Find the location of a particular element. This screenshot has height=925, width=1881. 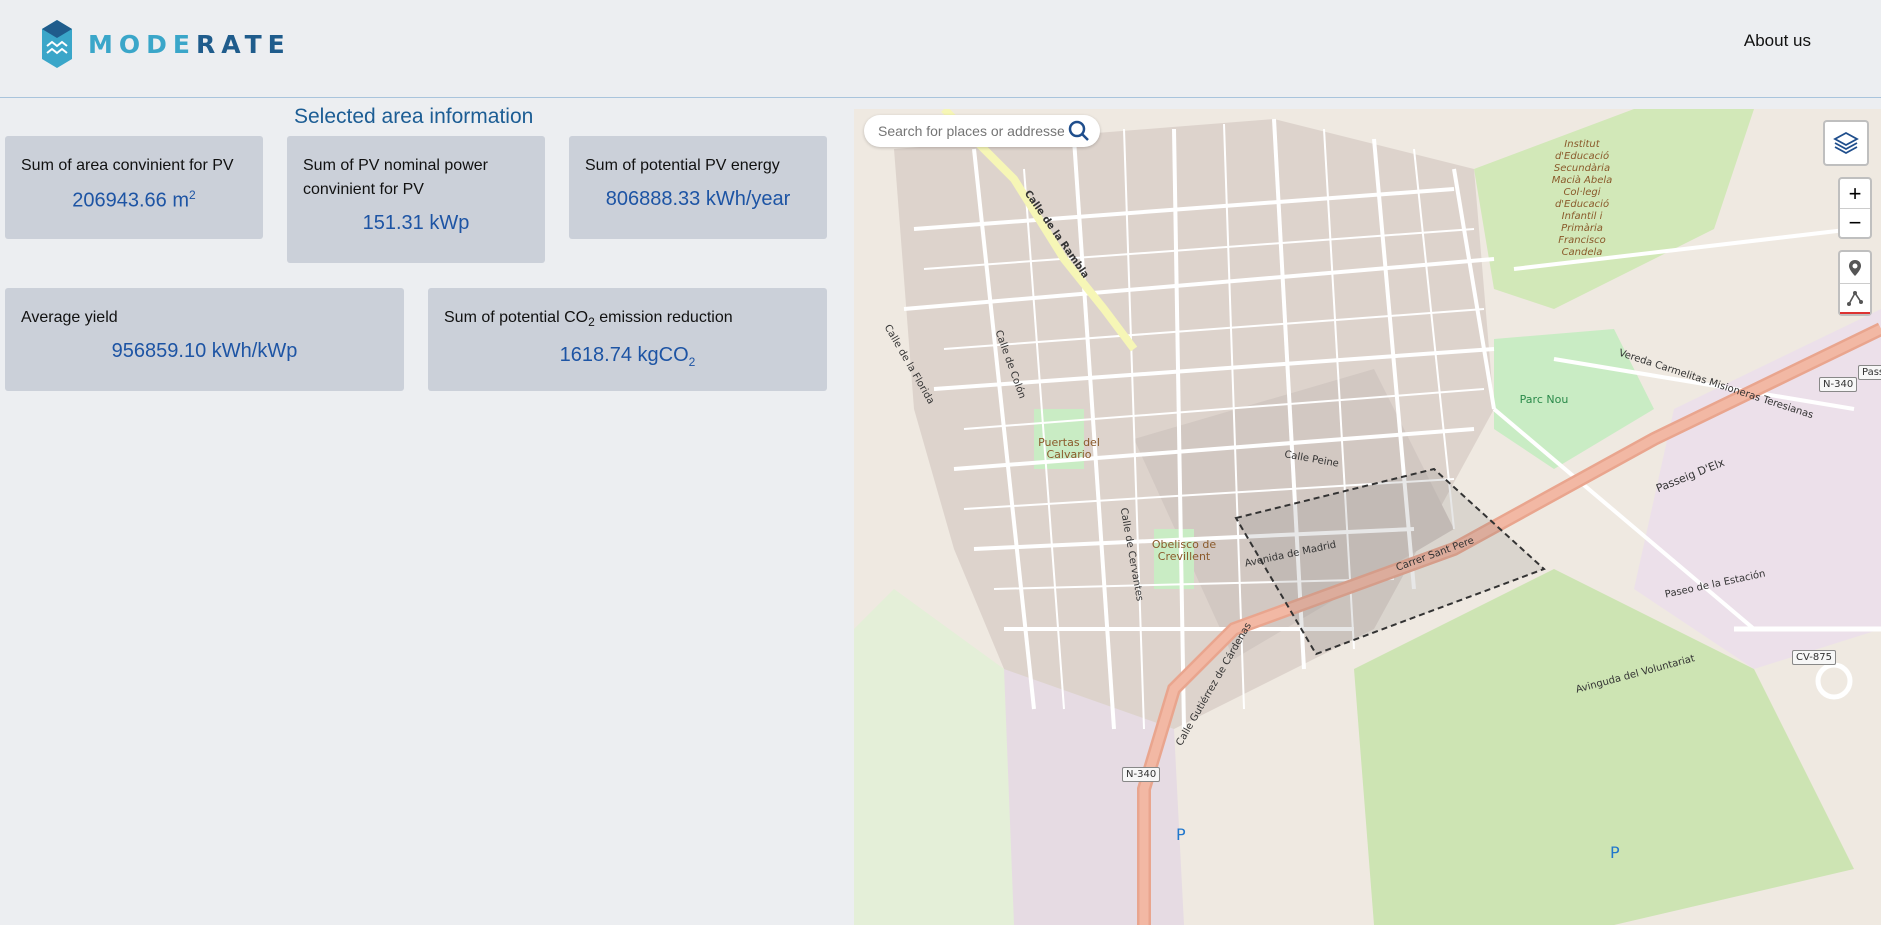

marker-icon is located at coordinates (1855, 267).